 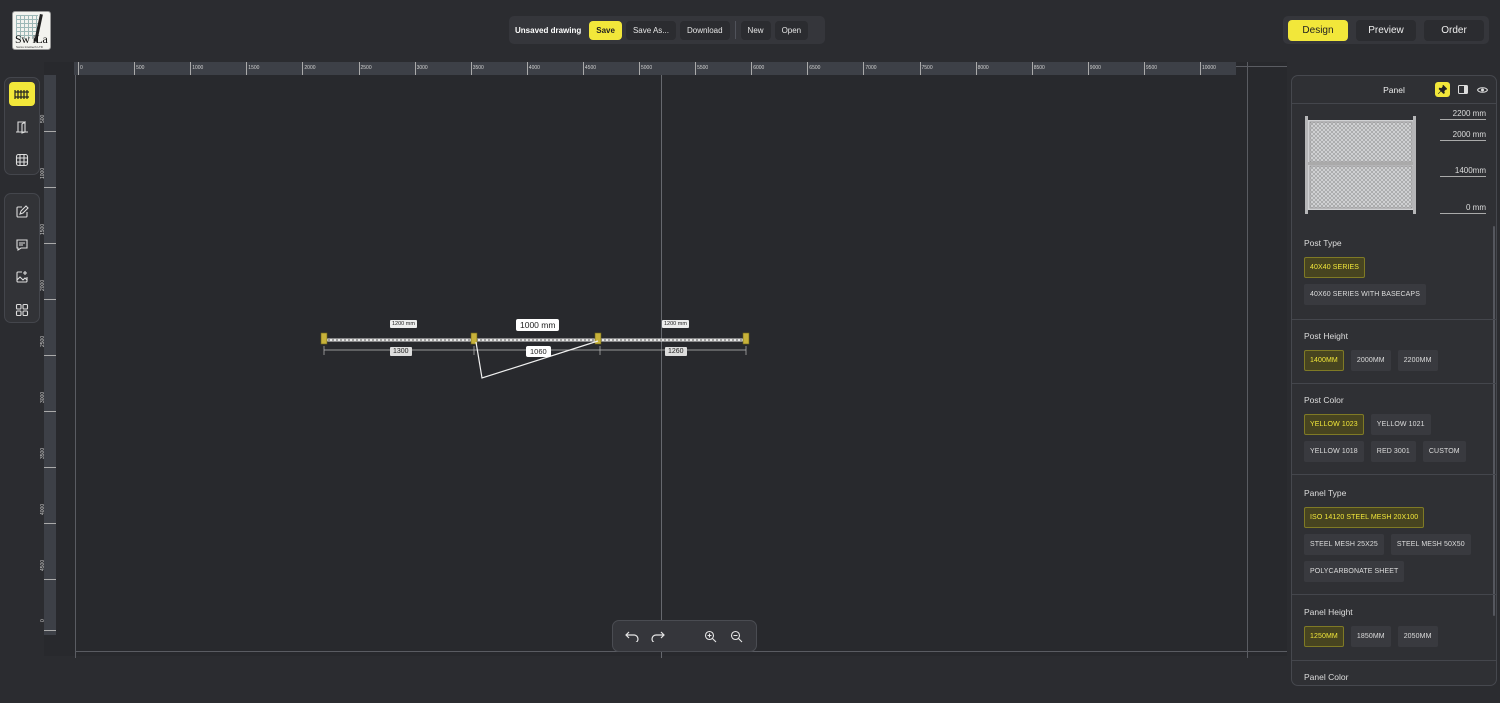 I want to click on option-chip: 2200MM, so click(x=1417, y=360).